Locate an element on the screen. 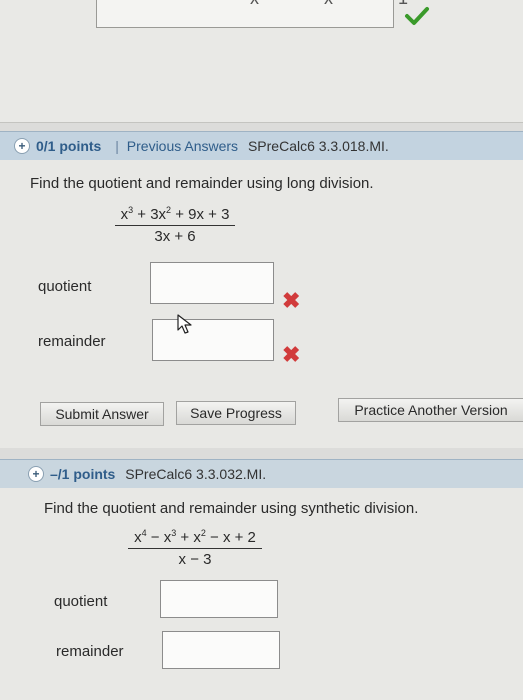 The height and width of the screenshot is (700, 523). points-label: 0/1 points is located at coordinates (69, 146).